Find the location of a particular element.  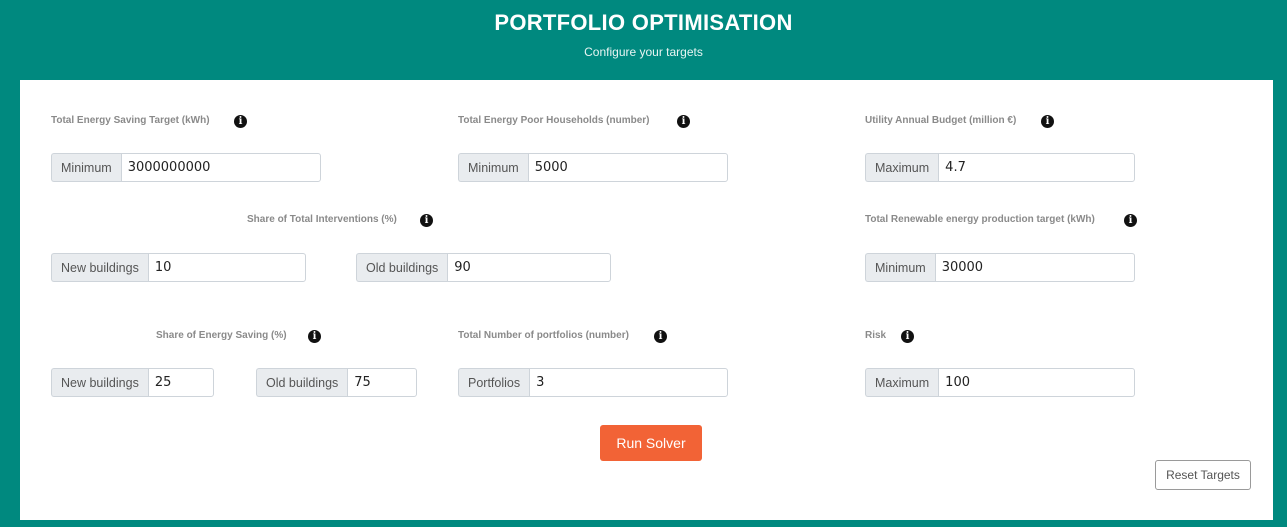

energy-poor-addon: Minimum is located at coordinates (493, 167).